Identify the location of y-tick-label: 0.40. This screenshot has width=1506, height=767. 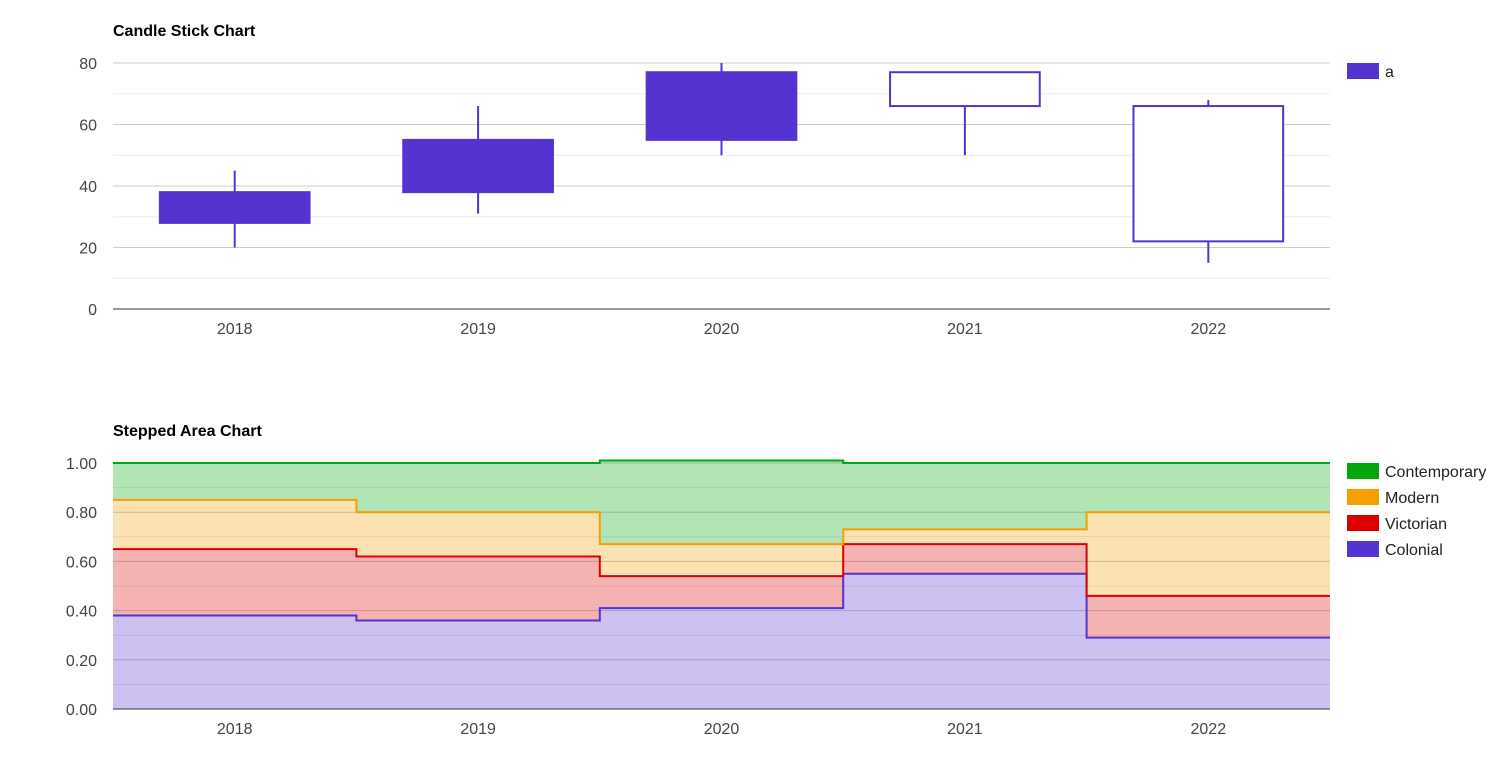
(81, 612).